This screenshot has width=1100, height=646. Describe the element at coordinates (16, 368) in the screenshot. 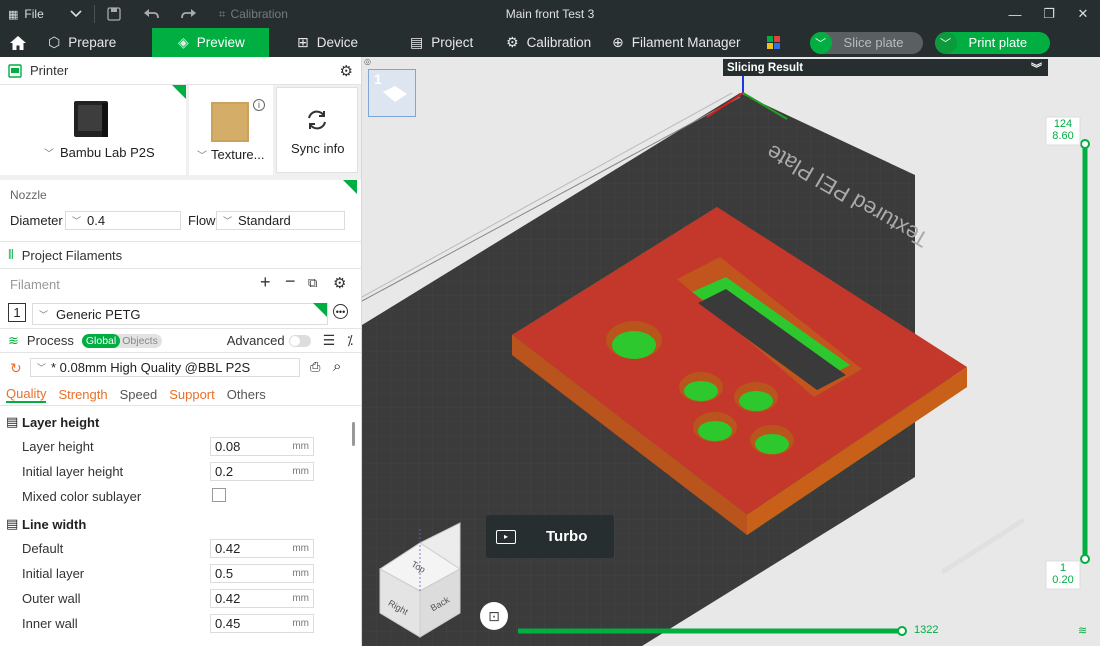

I see `reset-icon: ↻` at that location.